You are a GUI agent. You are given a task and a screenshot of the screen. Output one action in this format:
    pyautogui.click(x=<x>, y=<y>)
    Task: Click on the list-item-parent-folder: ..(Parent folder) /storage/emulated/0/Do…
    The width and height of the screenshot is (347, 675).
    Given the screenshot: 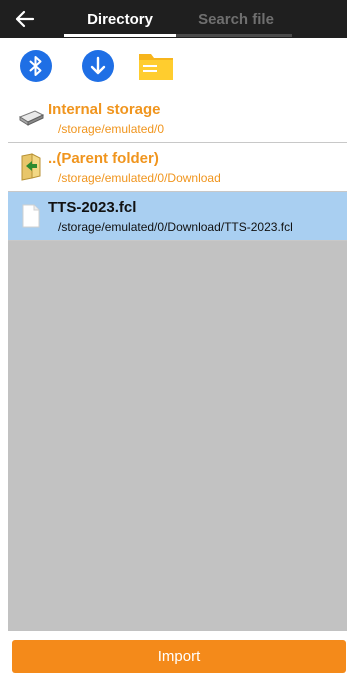 What is the action you would take?
    pyautogui.click(x=177, y=167)
    